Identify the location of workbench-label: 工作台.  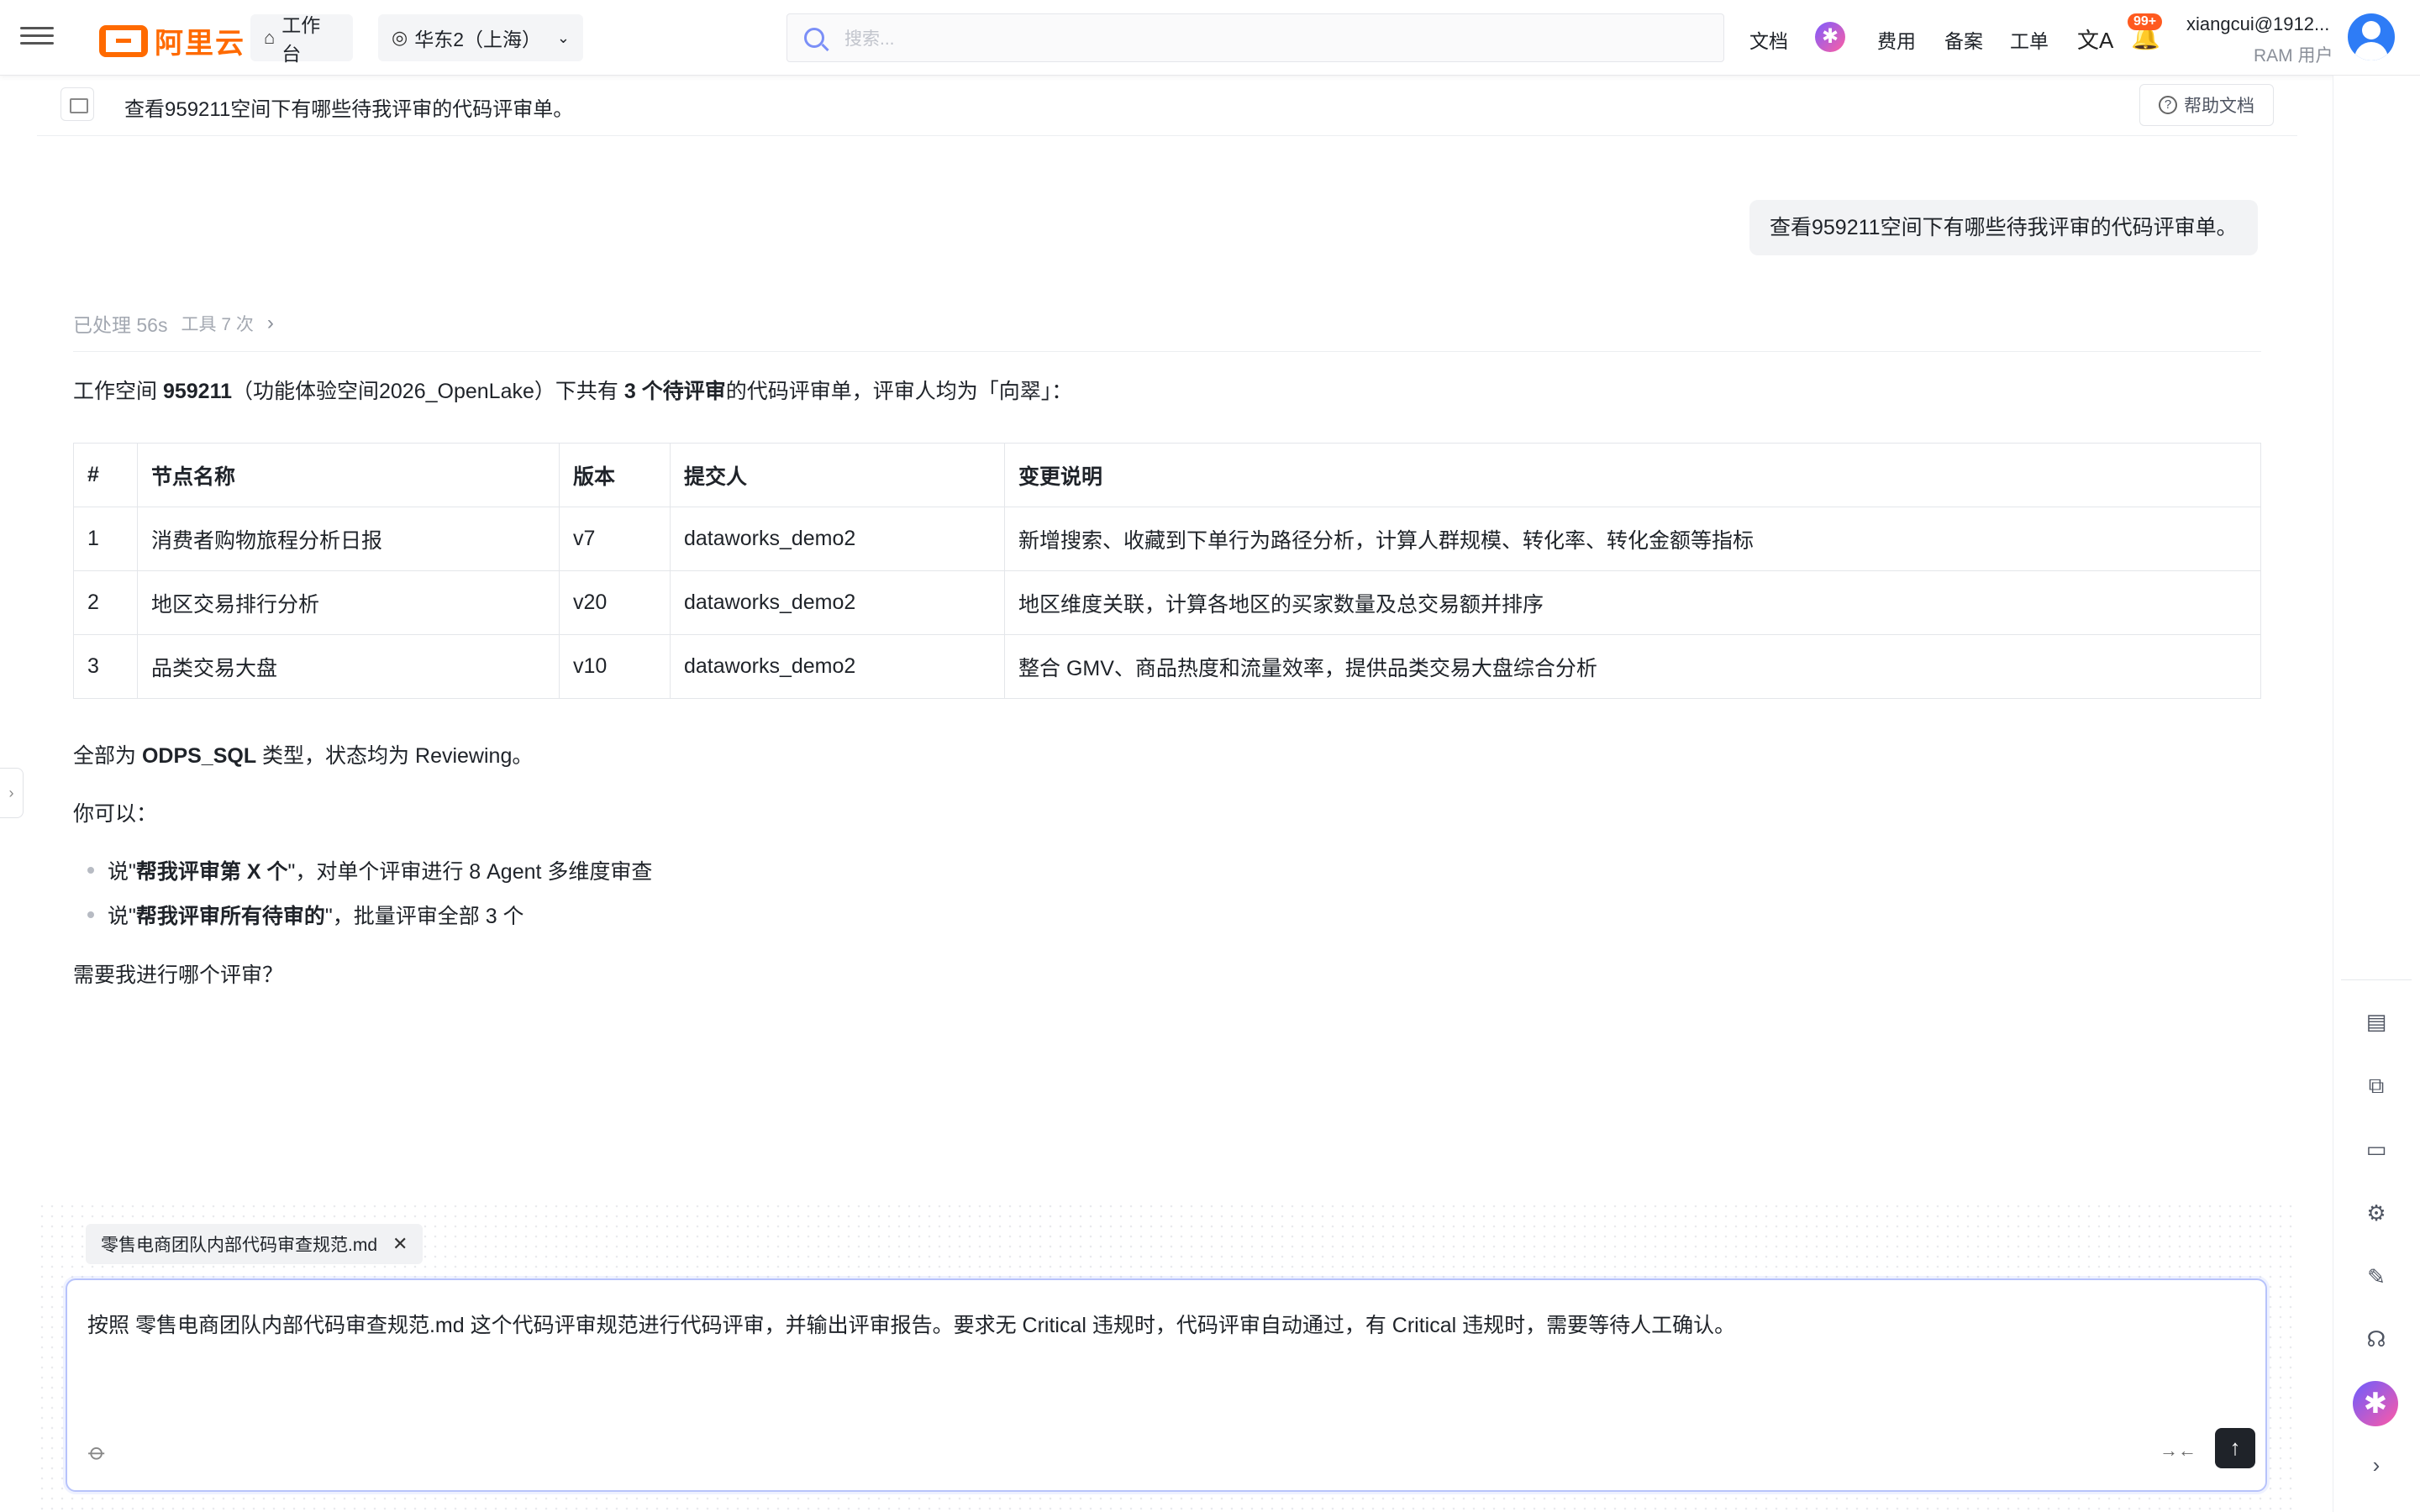
(301, 39).